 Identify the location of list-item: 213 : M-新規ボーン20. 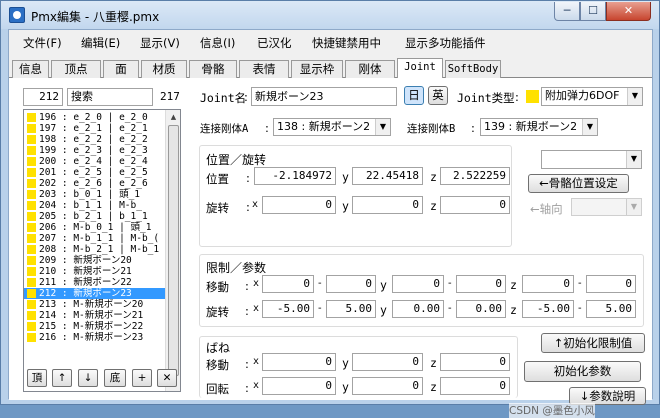
(94, 304).